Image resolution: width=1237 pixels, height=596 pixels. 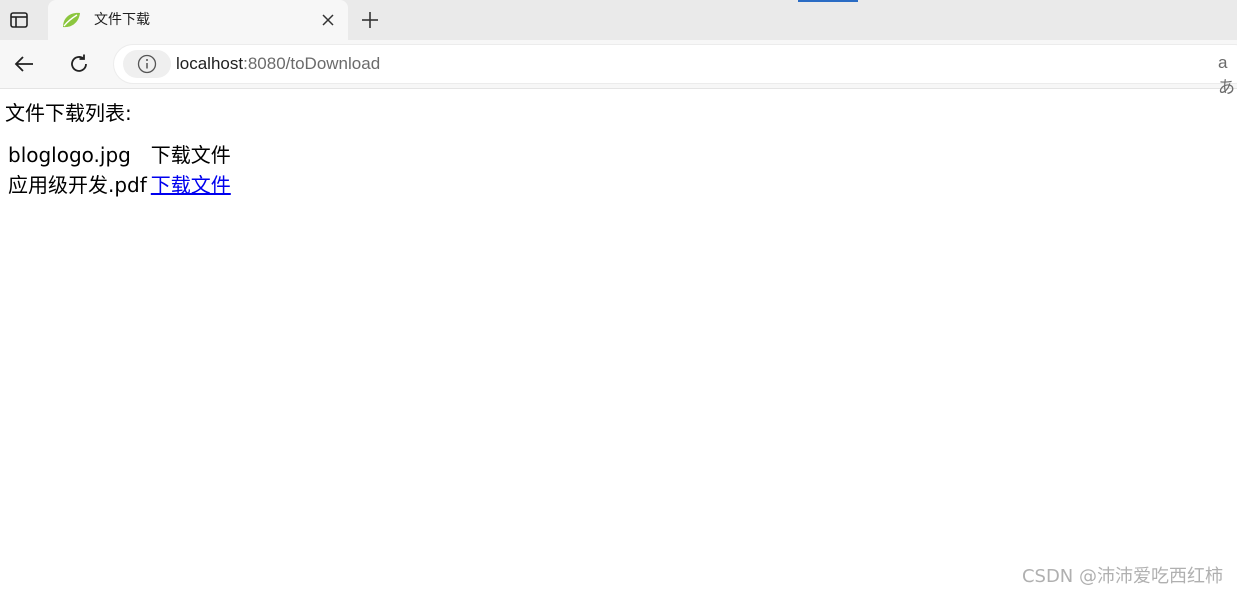 What do you see at coordinates (68, 113) in the screenshot?
I see `page-heading: 文件下载列表:` at bounding box center [68, 113].